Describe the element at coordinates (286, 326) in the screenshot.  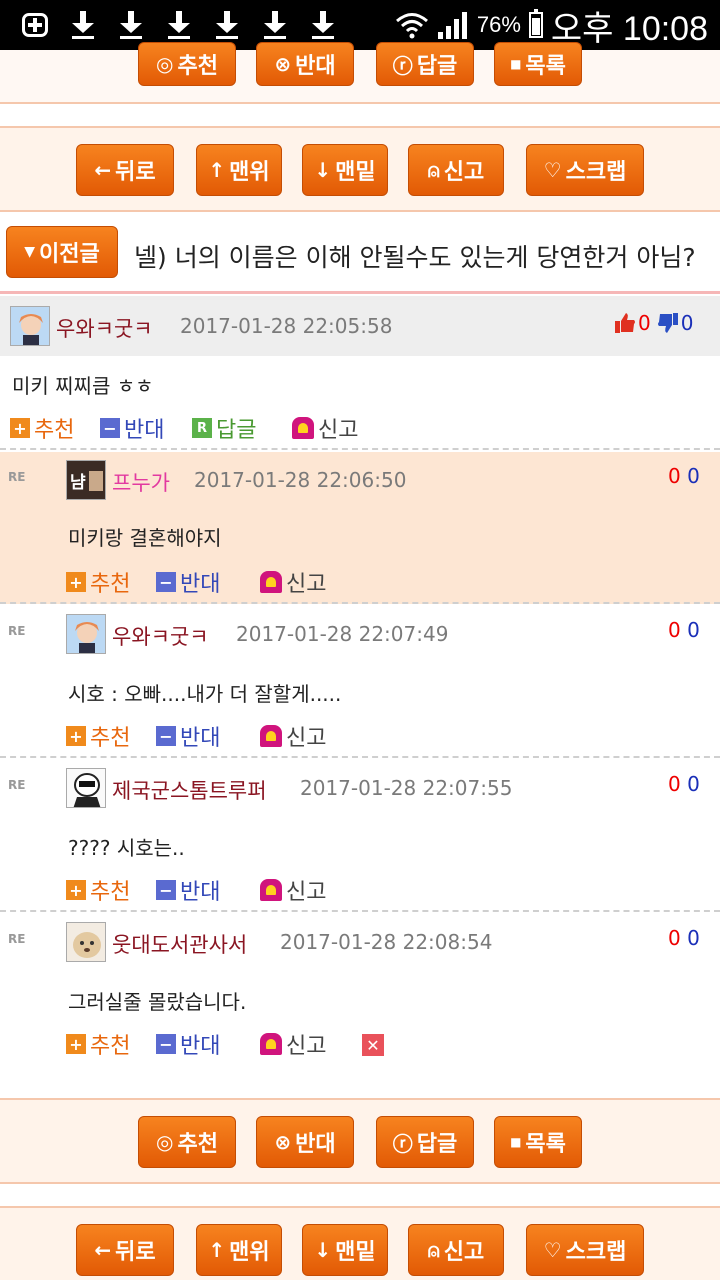
I see `comment-date: 2017-01-28 22:05:58` at that location.